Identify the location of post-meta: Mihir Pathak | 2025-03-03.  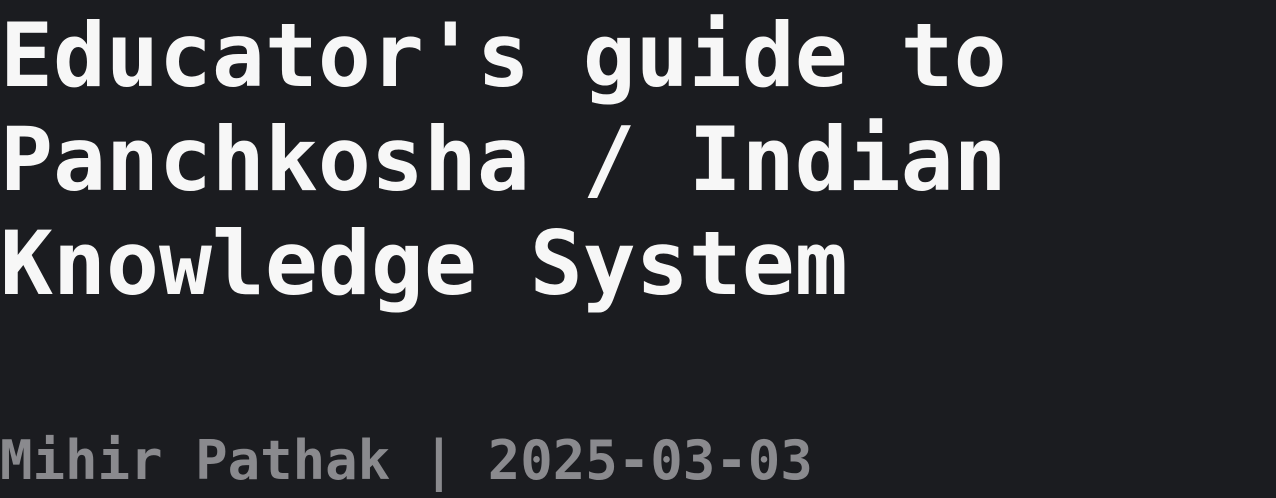
(406, 461).